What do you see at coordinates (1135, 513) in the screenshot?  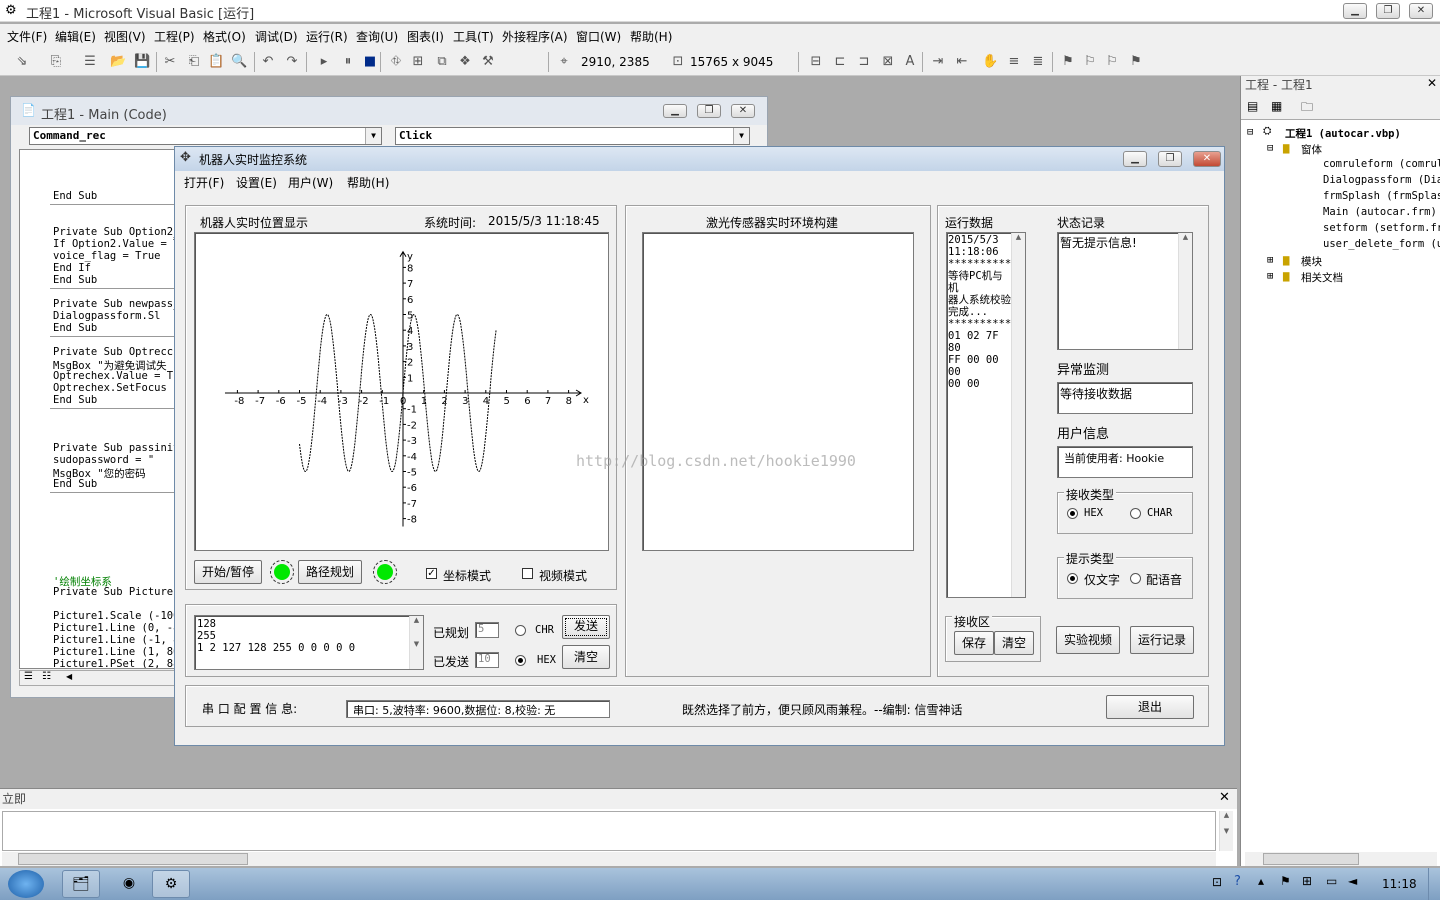 I see `recv-char-radio` at bounding box center [1135, 513].